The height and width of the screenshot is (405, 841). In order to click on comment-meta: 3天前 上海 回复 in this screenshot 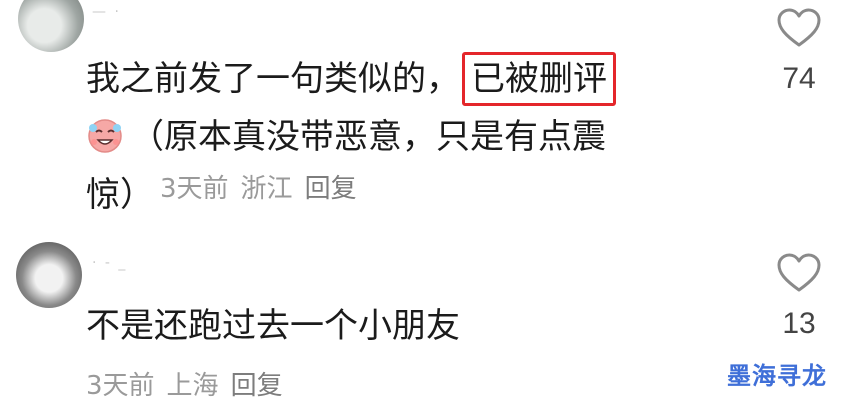, I will do `click(190, 383)`.